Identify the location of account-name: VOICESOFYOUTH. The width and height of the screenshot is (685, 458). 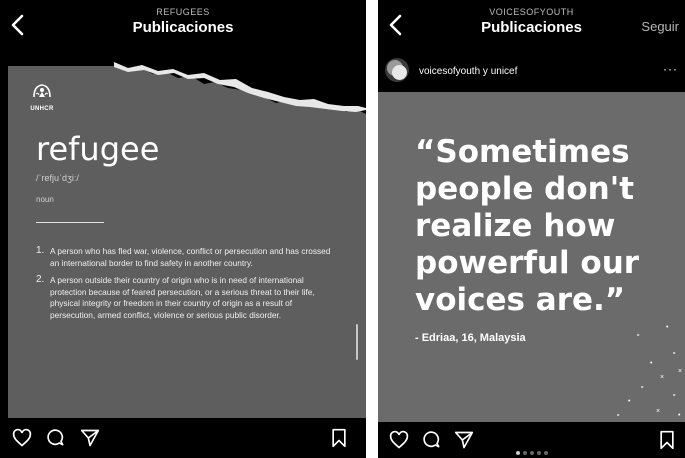
(531, 12).